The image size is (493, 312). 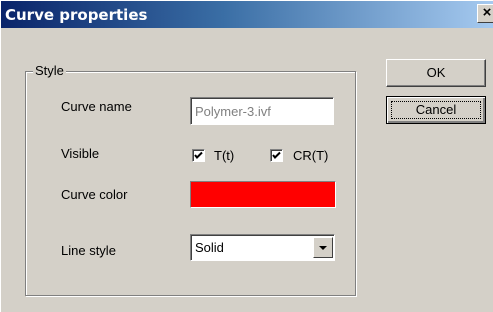 What do you see at coordinates (76, 15) in the screenshot?
I see `window-title: Curve properties` at bounding box center [76, 15].